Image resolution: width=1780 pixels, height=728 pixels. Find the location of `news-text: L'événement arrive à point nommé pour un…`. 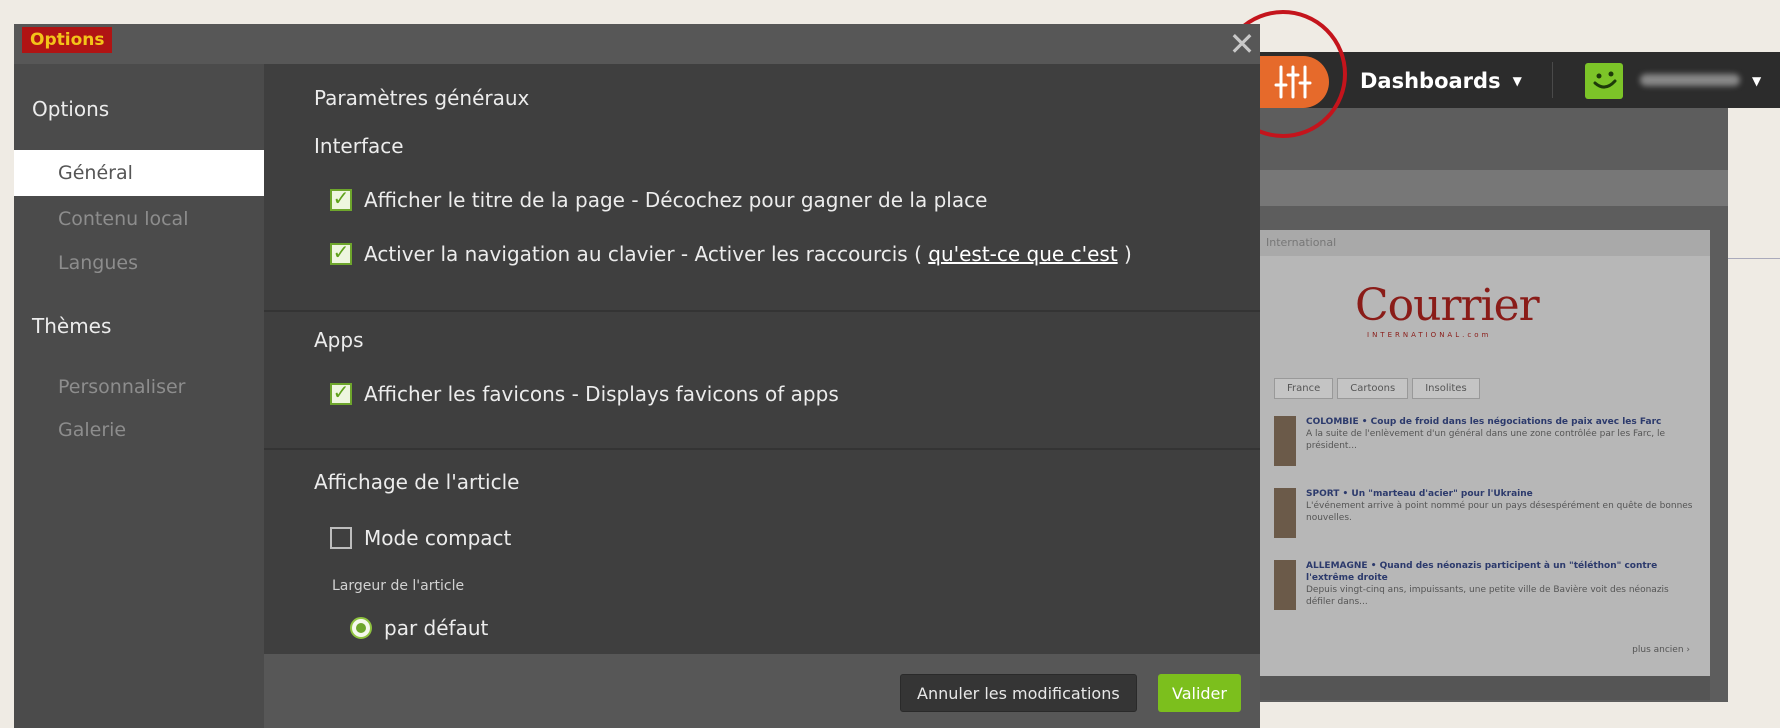

news-text: L'événement arrive à point nommé pour un… is located at coordinates (1499, 512).